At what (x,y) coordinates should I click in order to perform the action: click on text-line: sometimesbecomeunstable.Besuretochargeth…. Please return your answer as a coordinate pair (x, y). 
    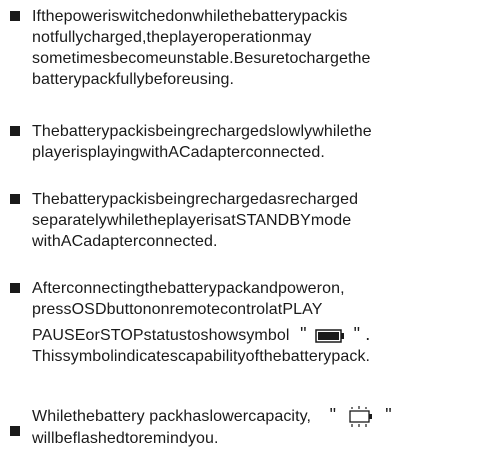
    Looking at the image, I should click on (201, 58).